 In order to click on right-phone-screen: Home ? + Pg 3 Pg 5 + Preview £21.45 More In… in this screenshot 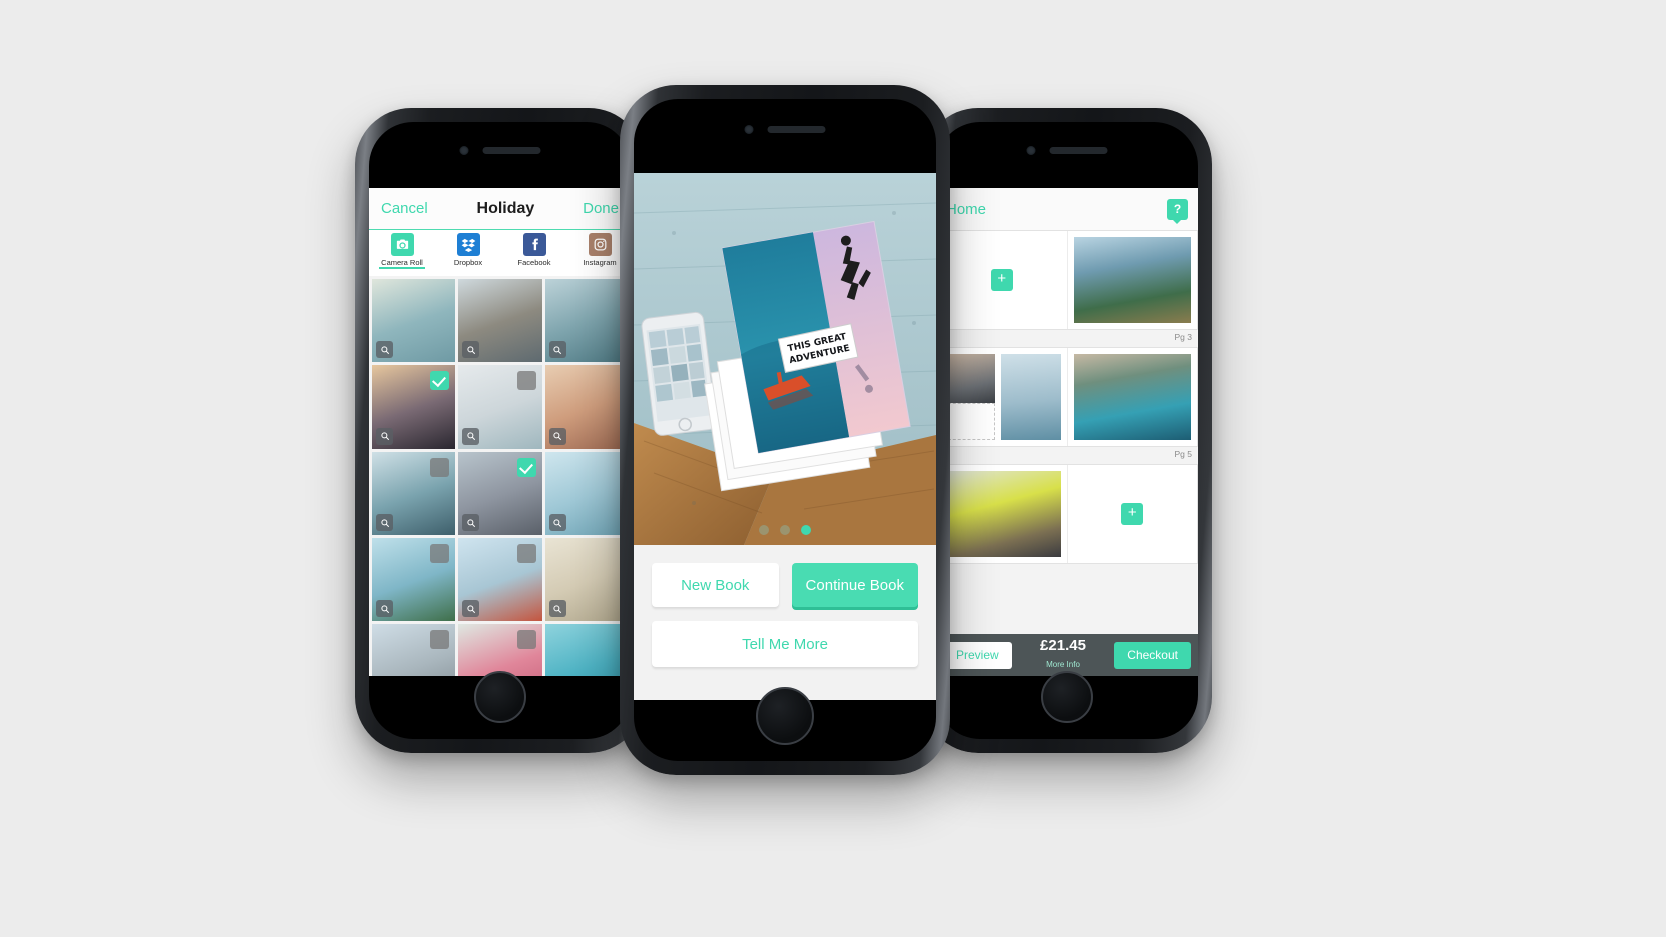, I will do `click(1067, 432)`.